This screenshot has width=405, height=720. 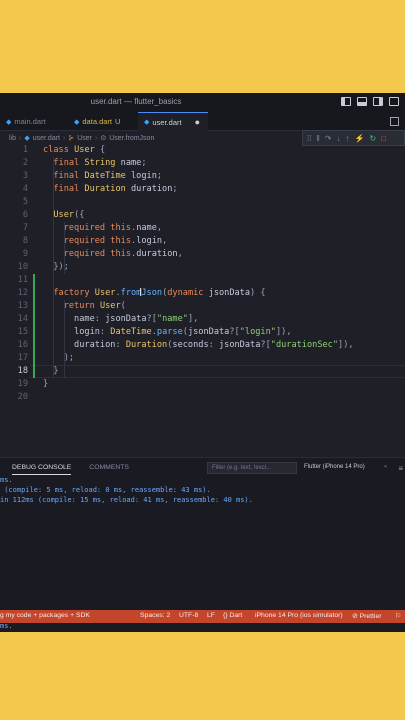 I want to click on code-line: 13 return User(, so click(x=202, y=306).